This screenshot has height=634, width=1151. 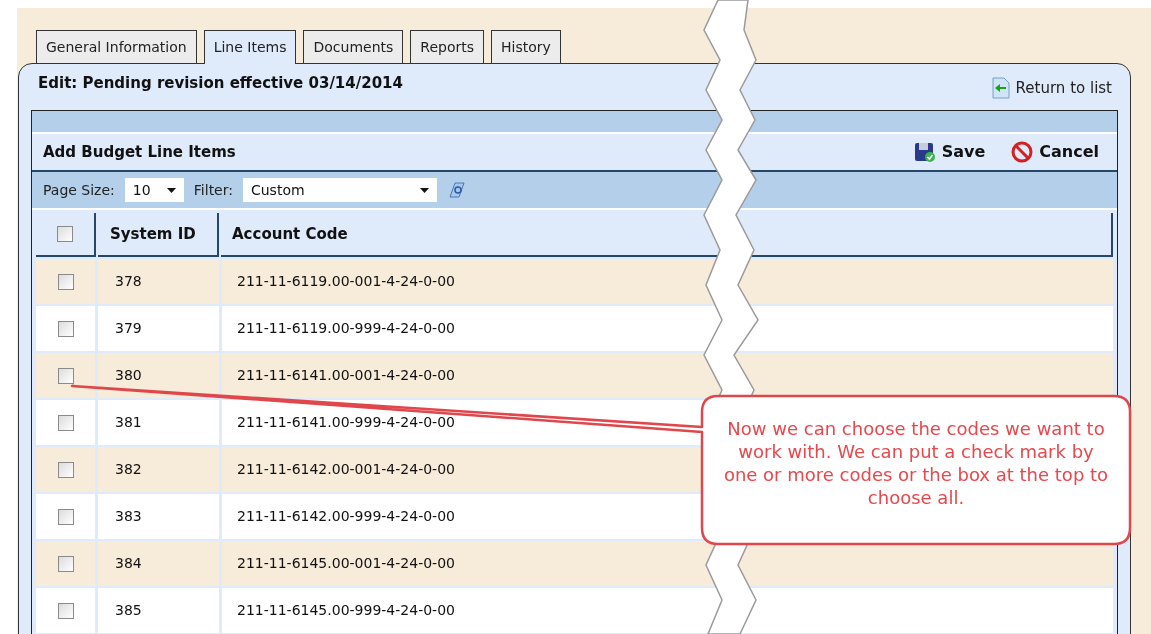 I want to click on filter-label: Filter:, so click(x=213, y=190).